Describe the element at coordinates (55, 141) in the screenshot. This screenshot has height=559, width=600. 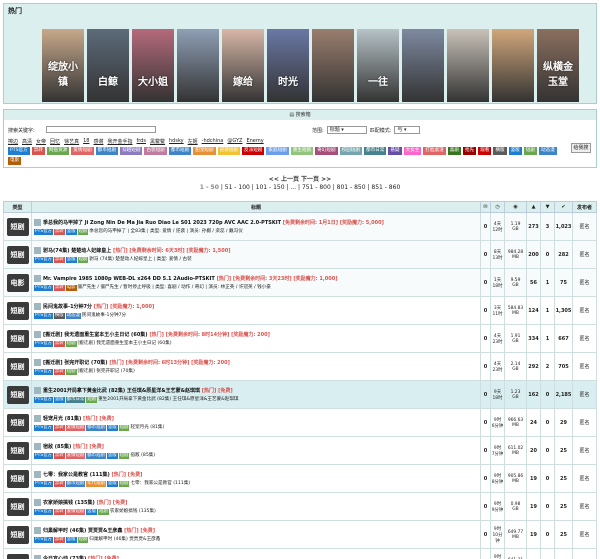
I see `hot-word: 回忆` at that location.